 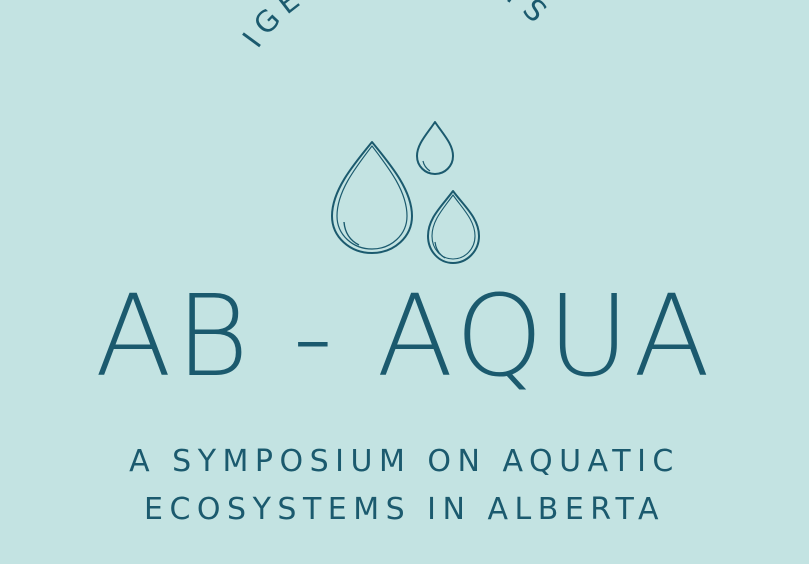 What do you see at coordinates (453, 227) in the screenshot?
I see `water-drop-medium-icon` at bounding box center [453, 227].